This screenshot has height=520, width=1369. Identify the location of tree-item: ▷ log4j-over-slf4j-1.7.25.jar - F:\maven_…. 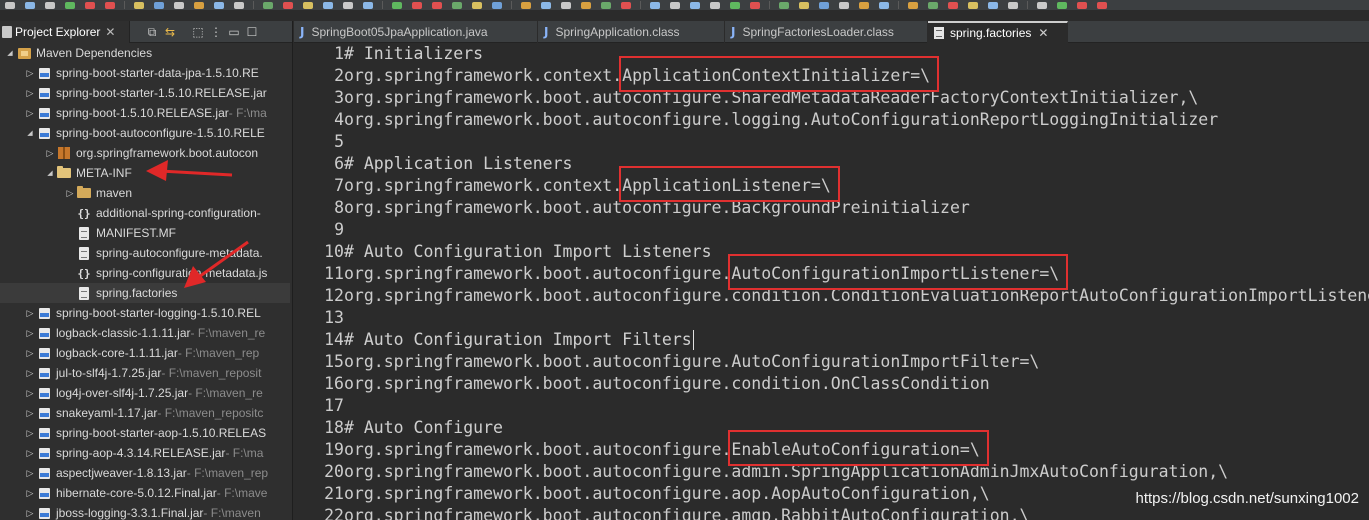
(145, 393).